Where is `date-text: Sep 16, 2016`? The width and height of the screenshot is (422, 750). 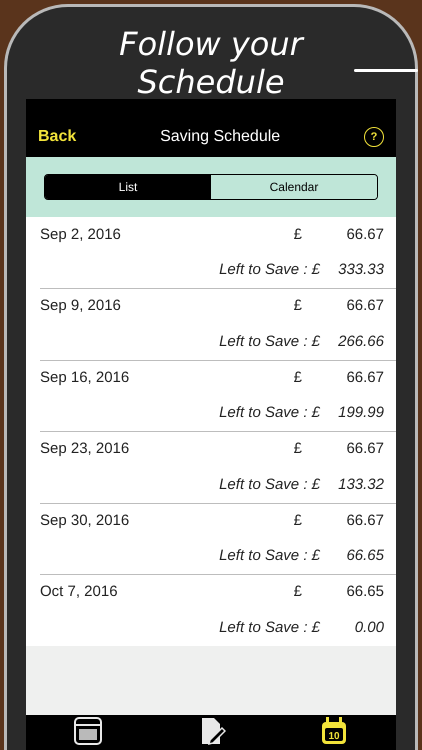 date-text: Sep 16, 2016 is located at coordinates (85, 378).